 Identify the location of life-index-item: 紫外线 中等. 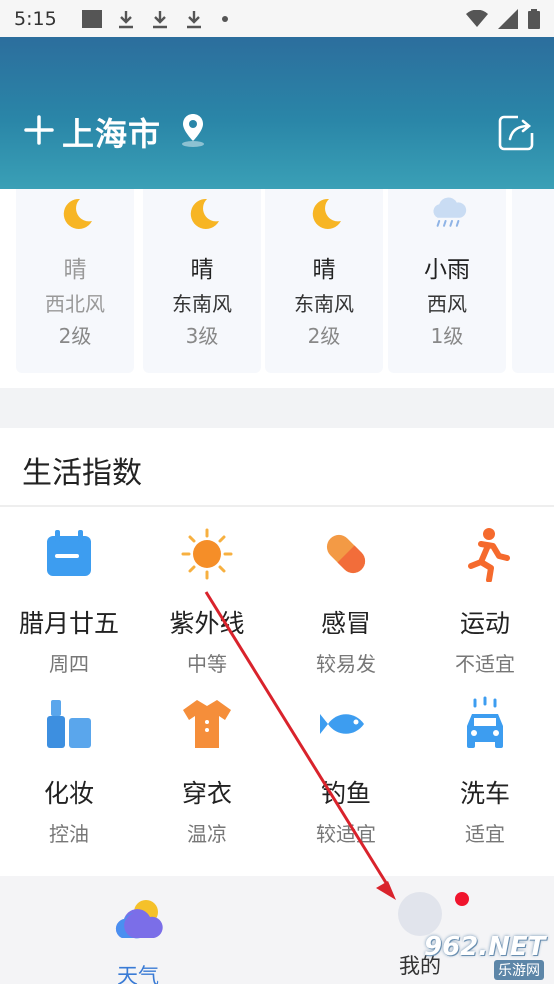
(207, 601).